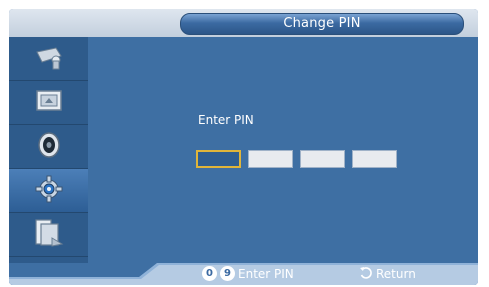 The height and width of the screenshot is (287, 489). Describe the element at coordinates (322, 24) in the screenshot. I see `page-title: Change PIN` at that location.